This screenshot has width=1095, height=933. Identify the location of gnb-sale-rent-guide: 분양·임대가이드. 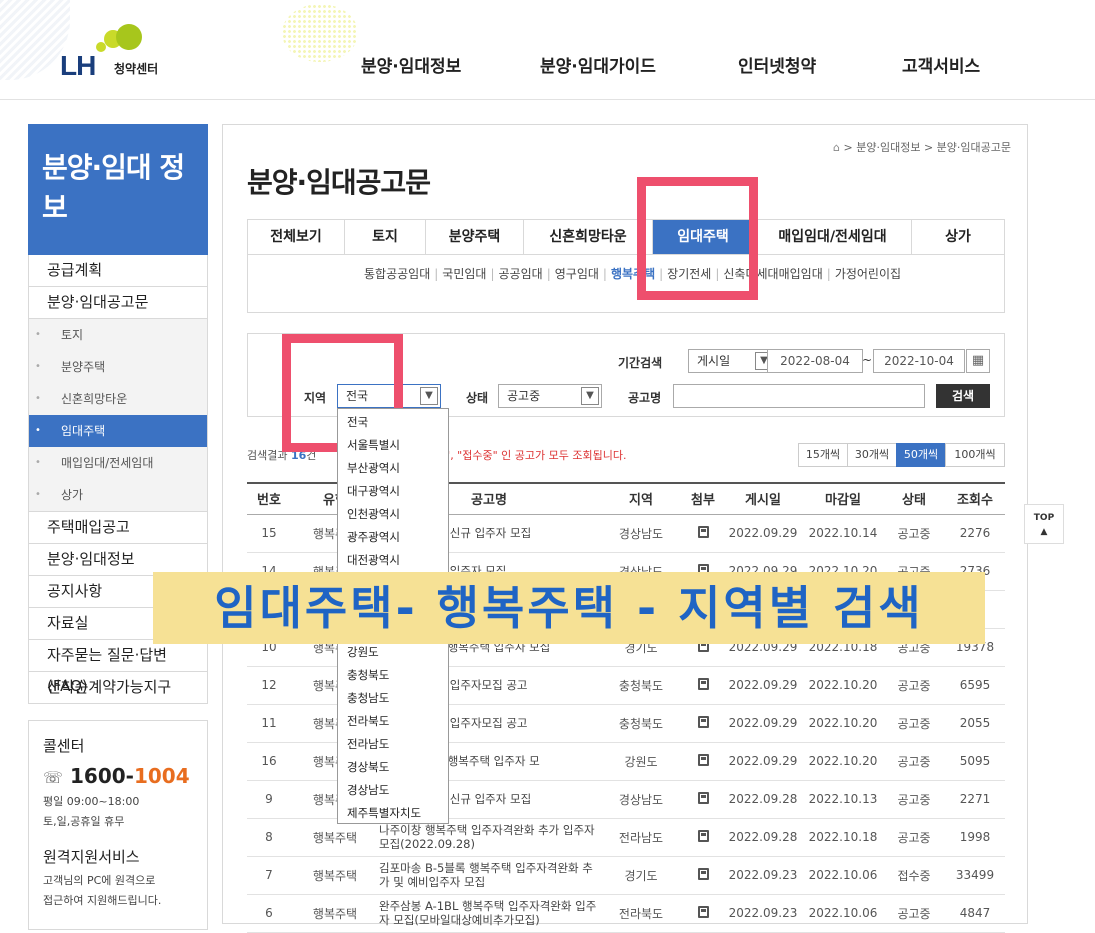
(598, 64).